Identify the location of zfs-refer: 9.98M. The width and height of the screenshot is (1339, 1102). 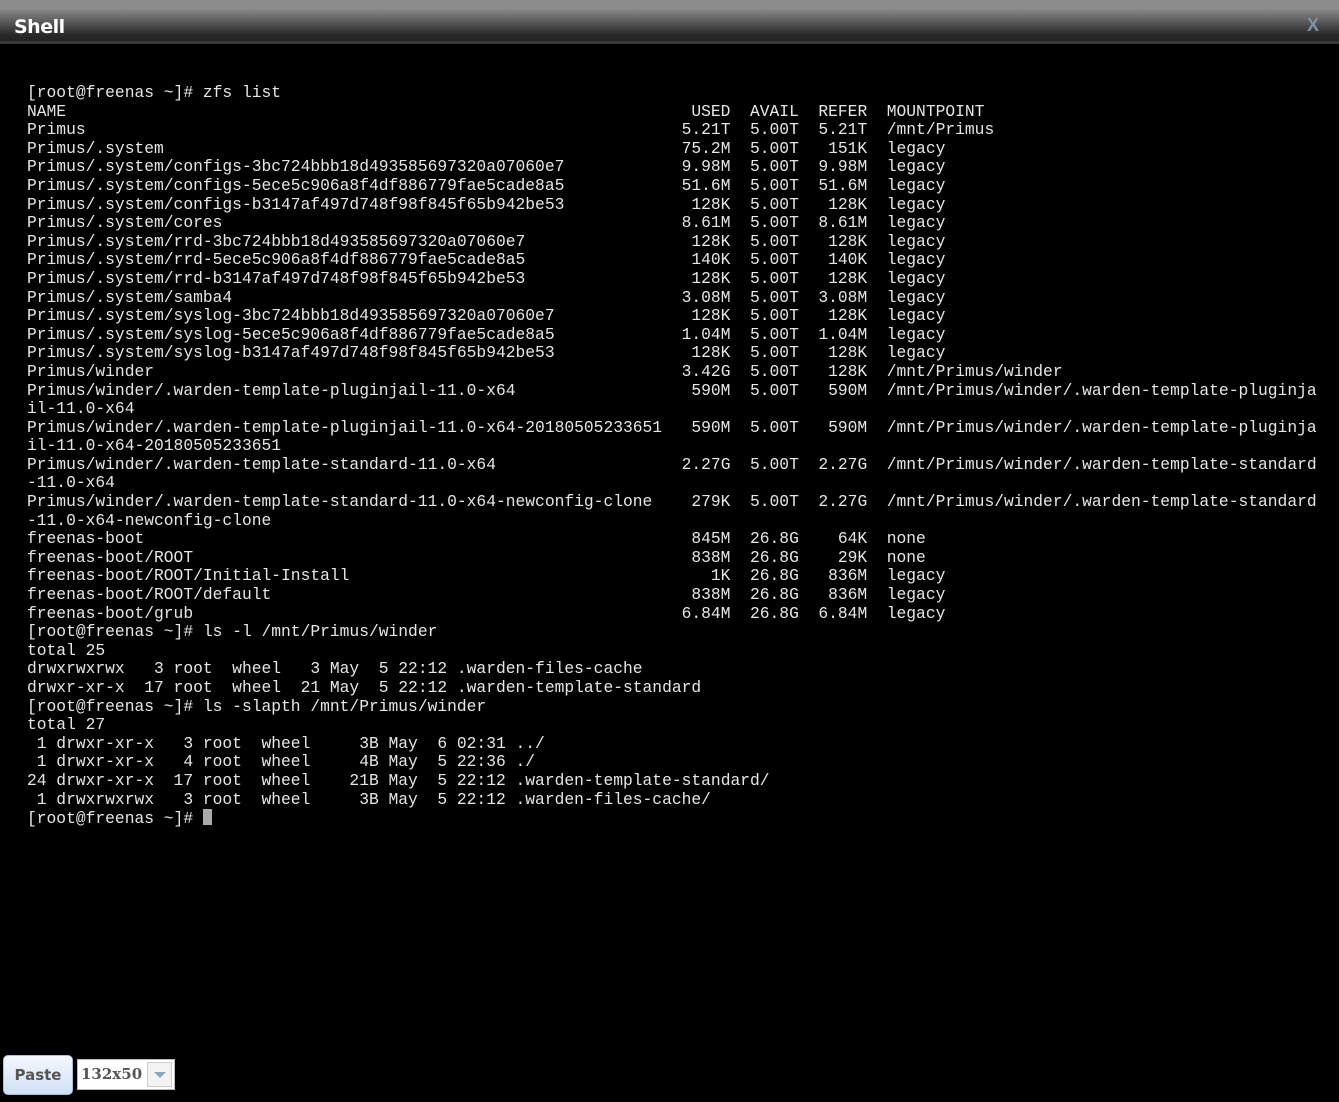
(843, 167).